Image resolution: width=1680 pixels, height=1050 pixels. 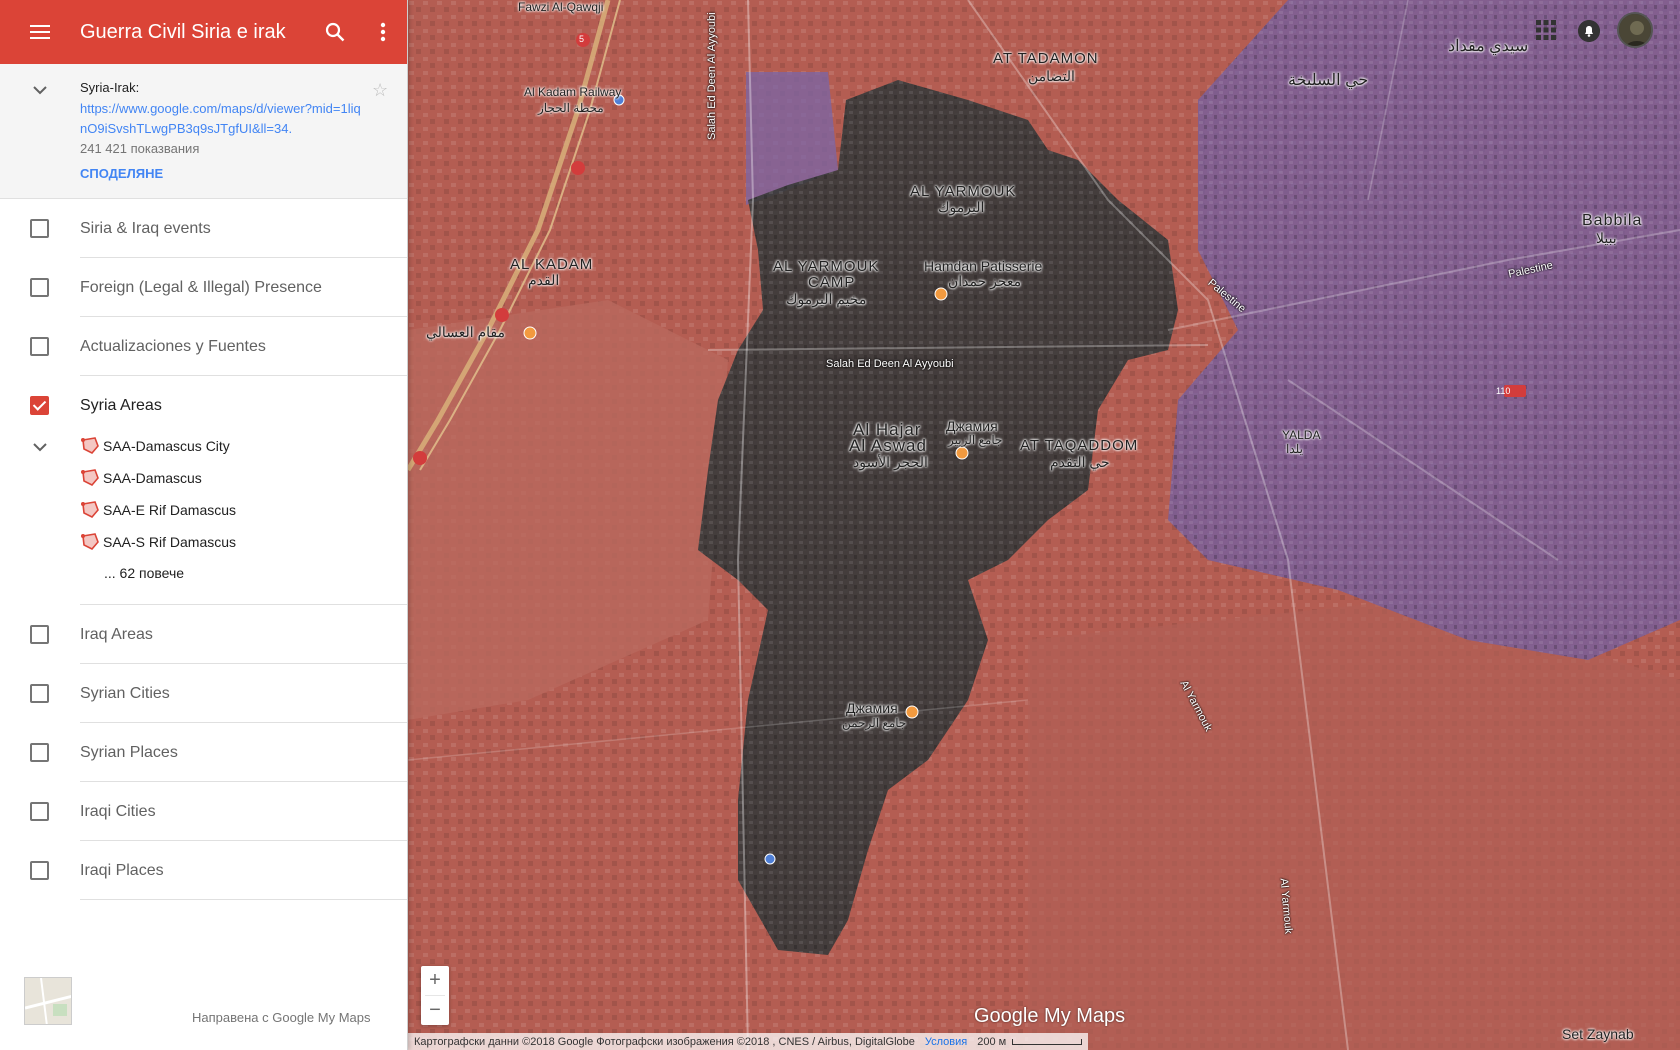 What do you see at coordinates (118, 811) in the screenshot?
I see `layer-name: Iraqi Cities` at bounding box center [118, 811].